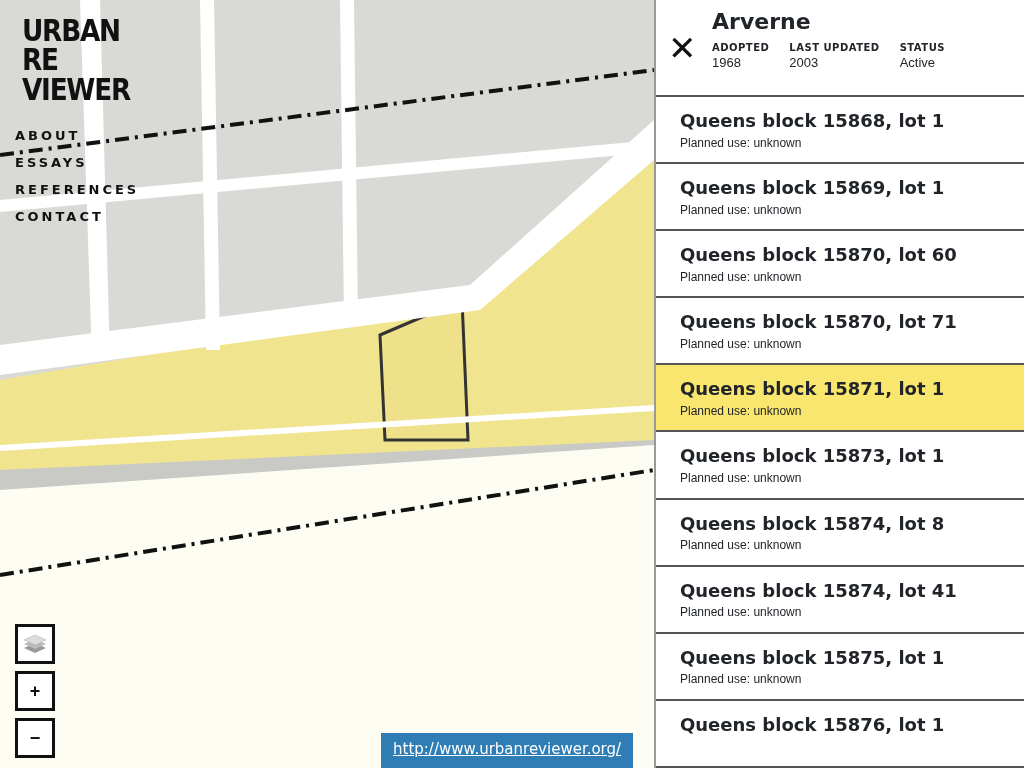  What do you see at coordinates (812, 121) in the screenshot?
I see `lot-title: Queens block 15868, lot 1` at bounding box center [812, 121].